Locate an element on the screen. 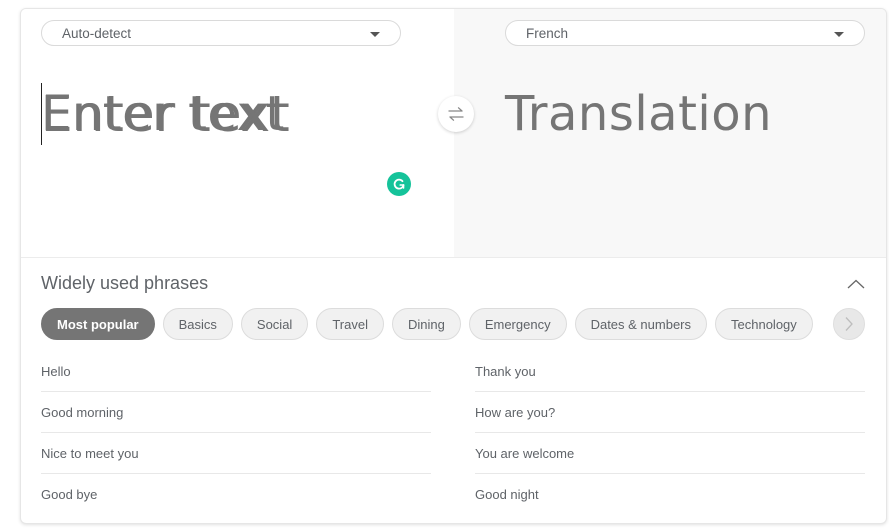  tab-basics: Basics is located at coordinates (197, 324).